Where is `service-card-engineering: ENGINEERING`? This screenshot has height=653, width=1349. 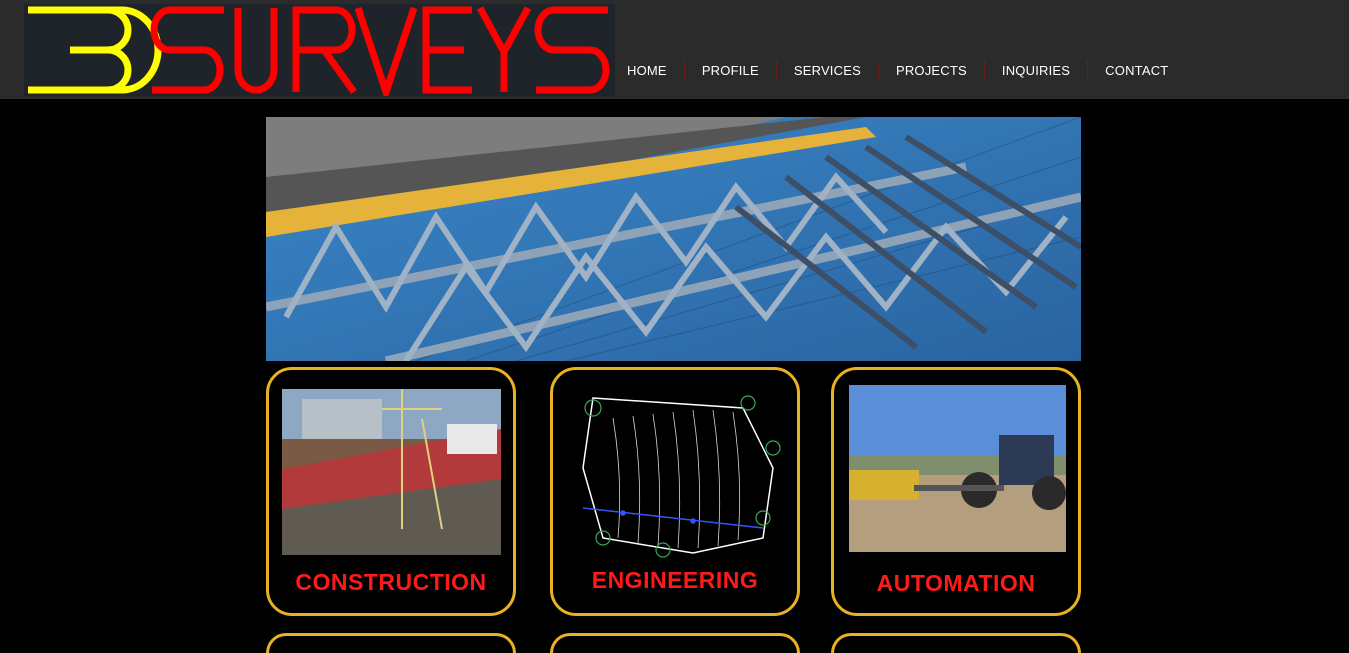
service-card-engineering: ENGINEERING is located at coordinates (675, 491).